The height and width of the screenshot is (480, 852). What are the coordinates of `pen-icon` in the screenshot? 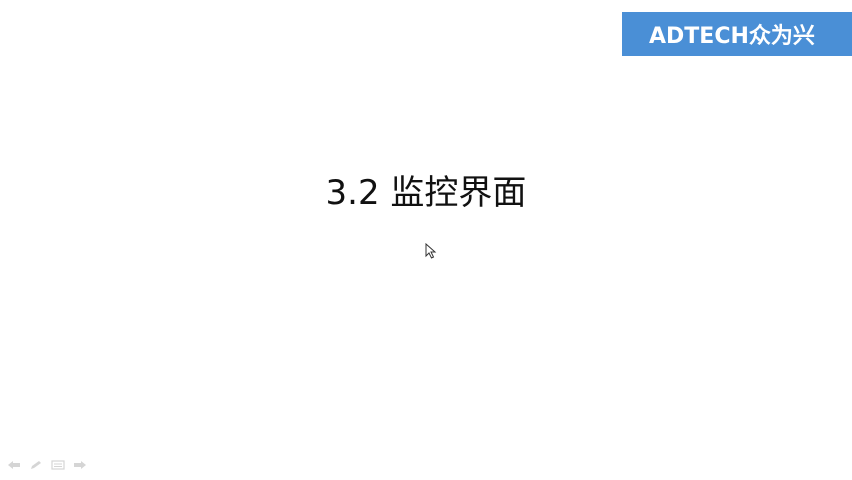 It's located at (36, 465).